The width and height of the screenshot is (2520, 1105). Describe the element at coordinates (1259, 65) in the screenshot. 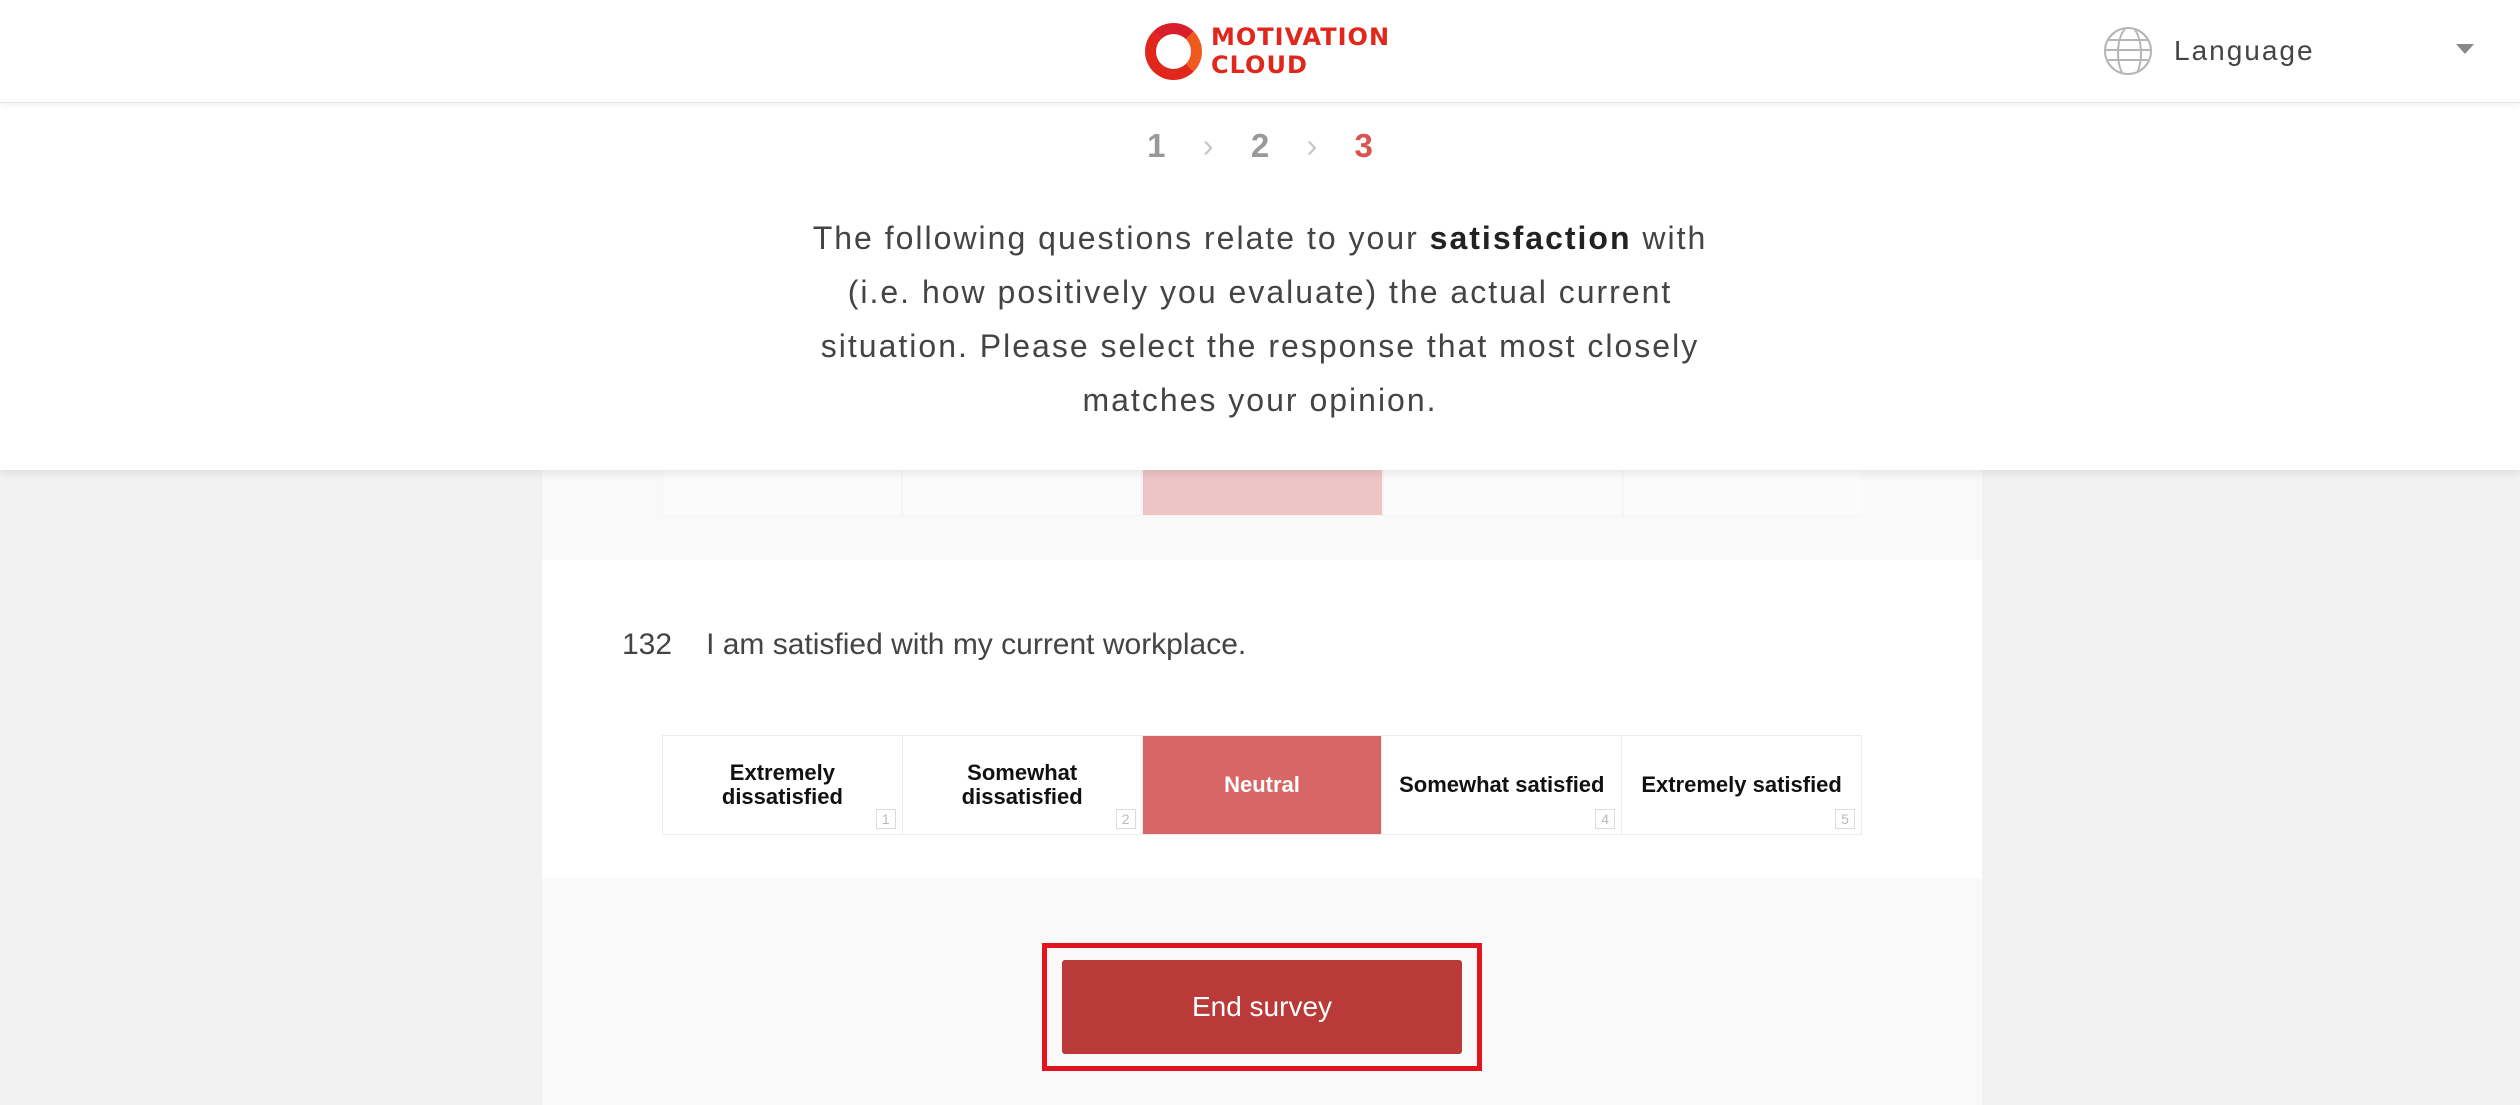

I see `logo-line-2: CLOUD` at that location.